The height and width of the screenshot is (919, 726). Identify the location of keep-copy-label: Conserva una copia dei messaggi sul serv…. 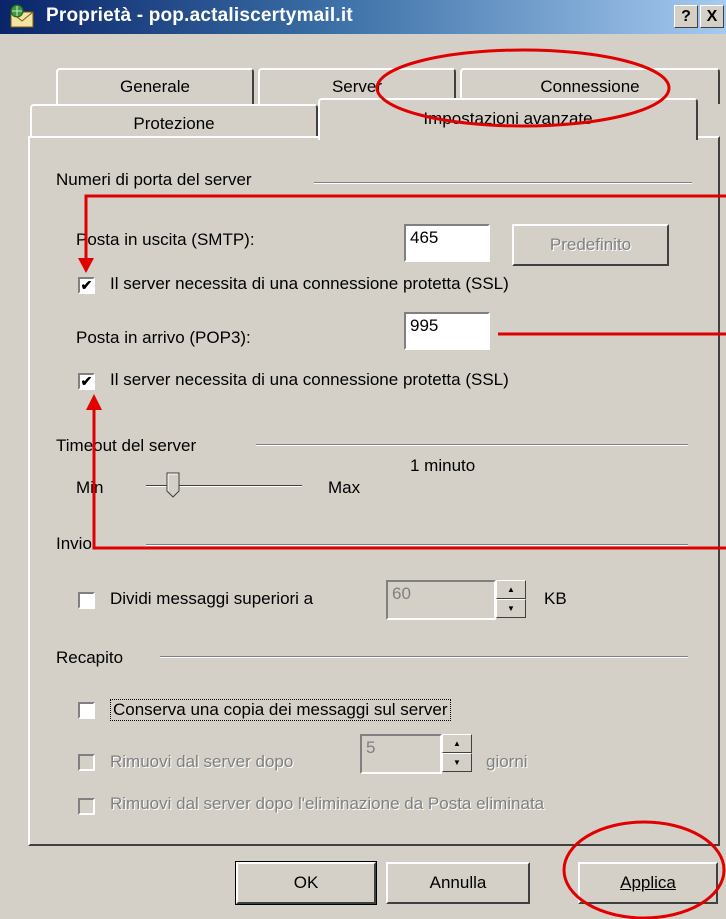
(280, 710).